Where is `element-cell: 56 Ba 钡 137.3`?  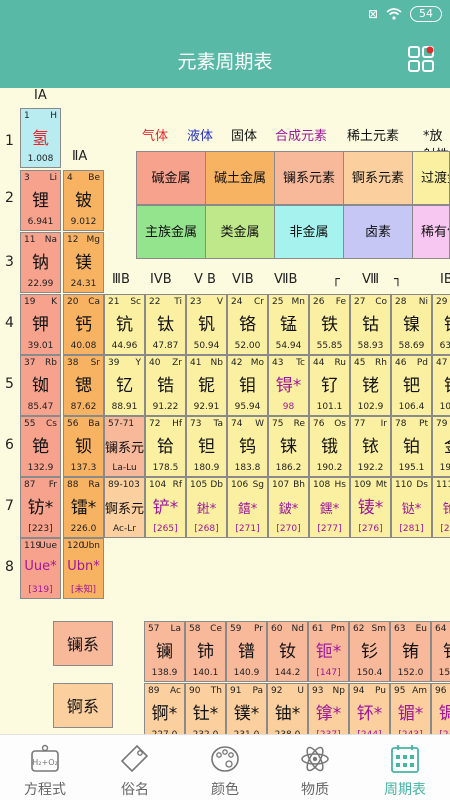 element-cell: 56 Ba 钡 137.3 is located at coordinates (83, 446).